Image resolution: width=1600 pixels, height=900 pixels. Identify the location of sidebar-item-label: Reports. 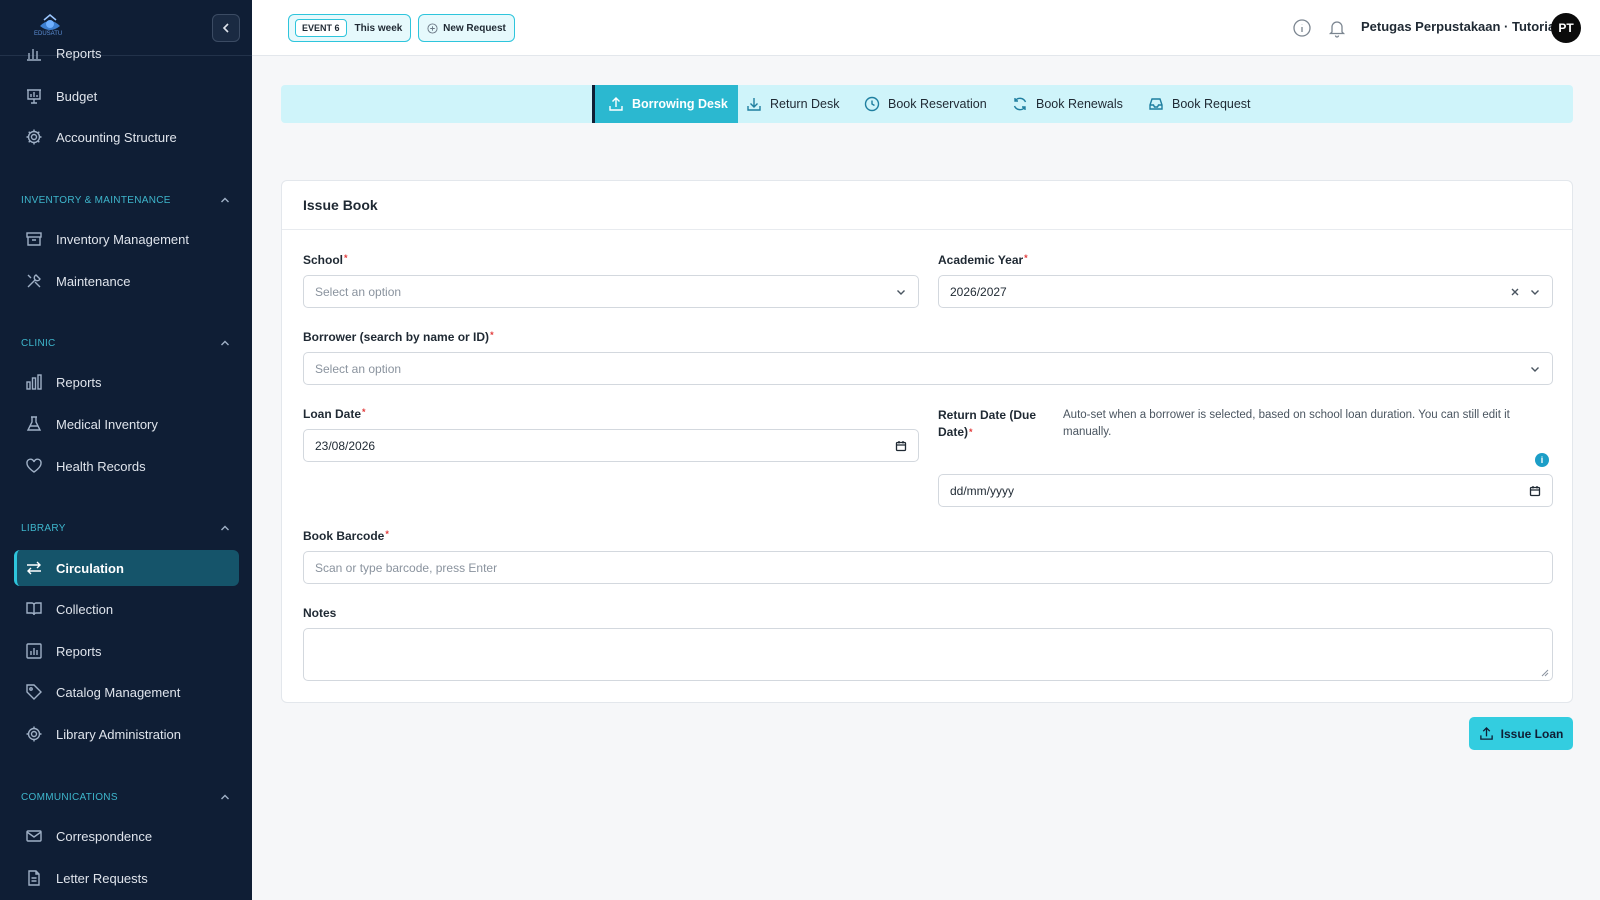
(79, 651).